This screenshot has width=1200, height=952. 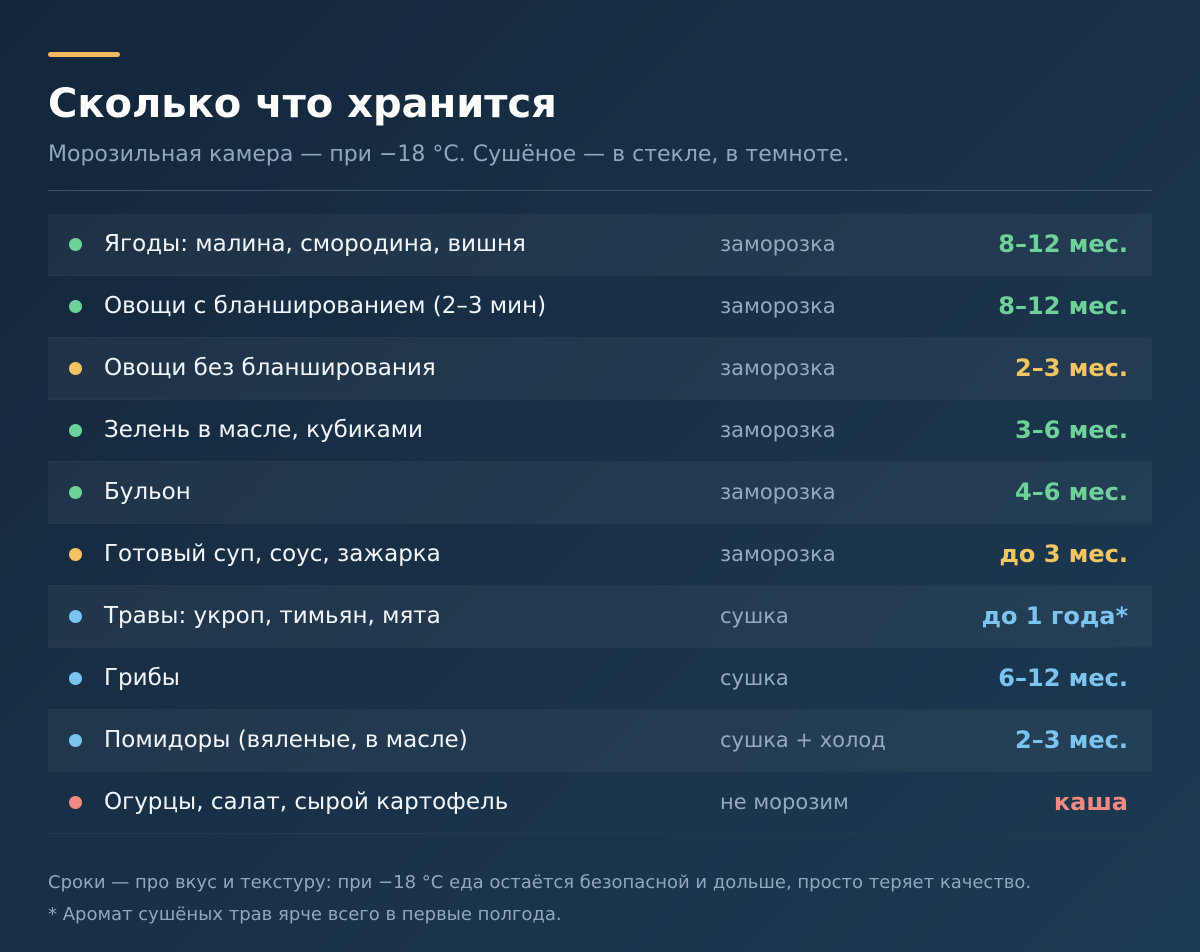 I want to click on product-name: Зелень в масле, кубиками, so click(x=264, y=430).